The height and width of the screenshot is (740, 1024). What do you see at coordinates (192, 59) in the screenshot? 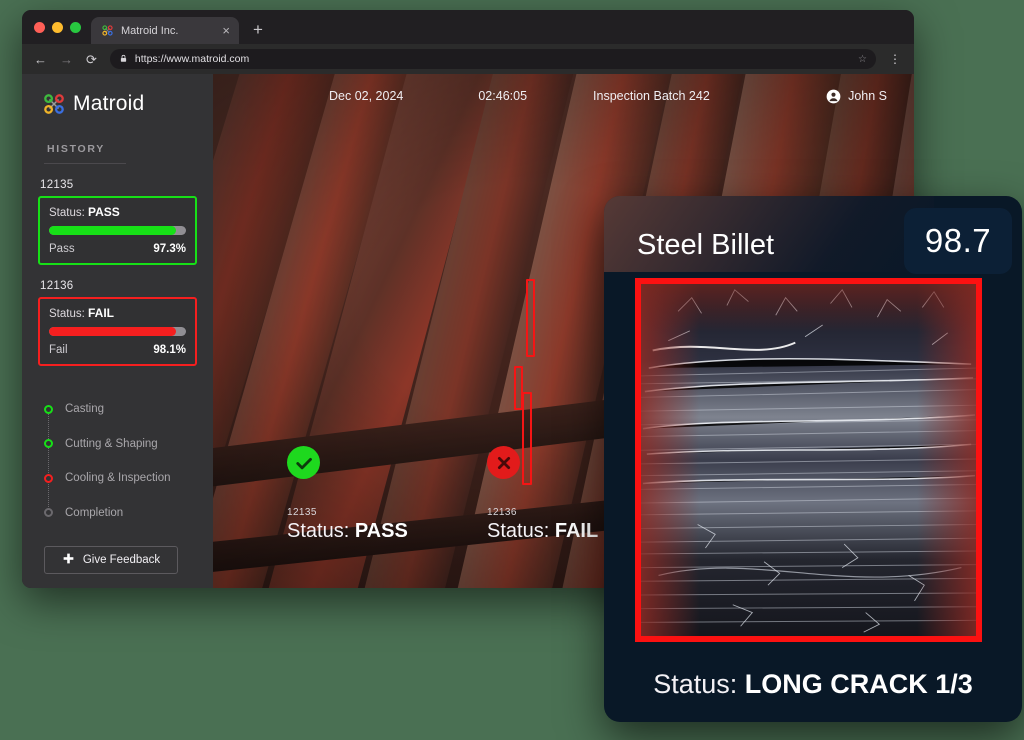
I see `address-bar-url: https://www.matroid.com` at bounding box center [192, 59].